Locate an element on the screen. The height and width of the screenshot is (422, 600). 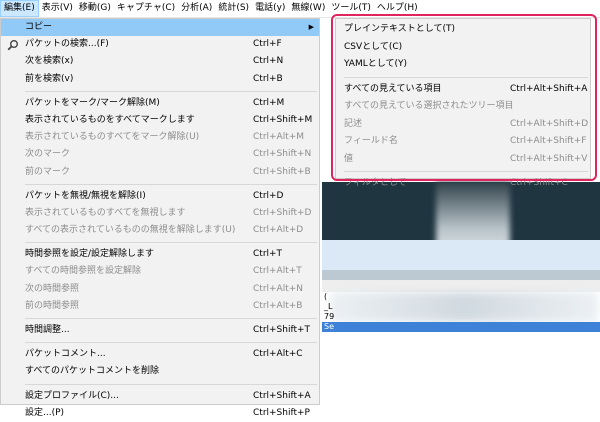
menu-item-next-time-ref: 次の時間参照 Ctrl+Alt+N is located at coordinates (160, 289).